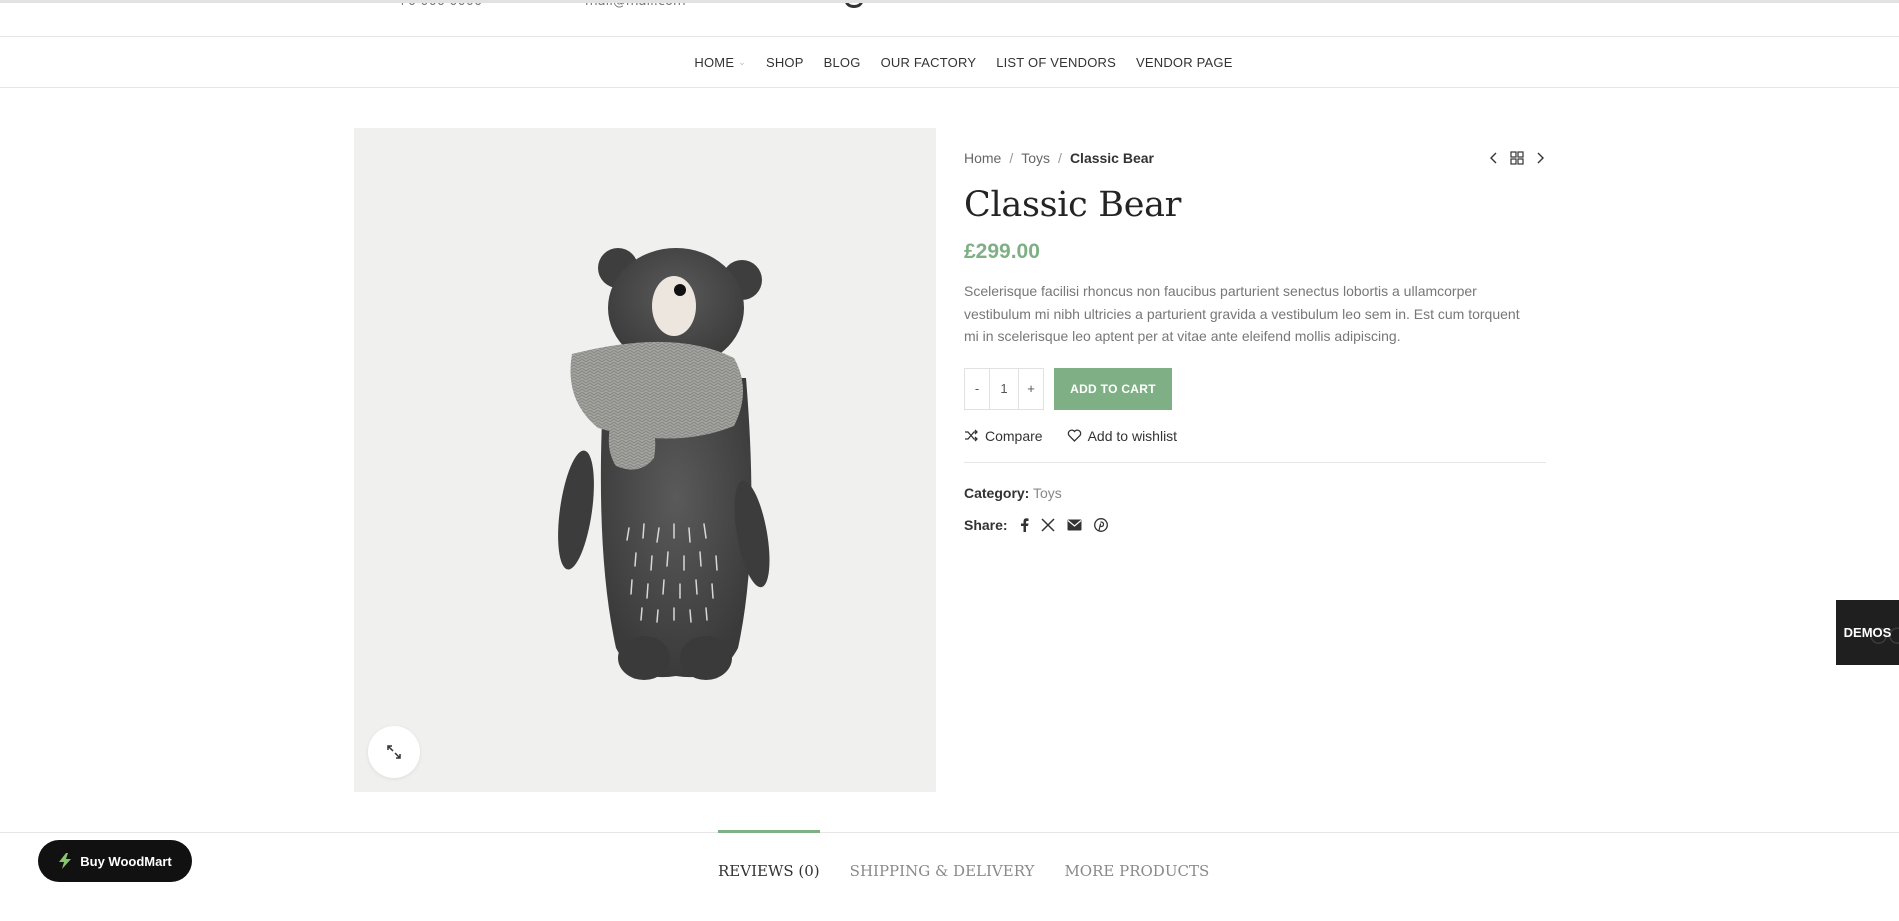 The width and height of the screenshot is (1899, 921). Describe the element at coordinates (997, 492) in the screenshot. I see `category-label: Category:` at that location.